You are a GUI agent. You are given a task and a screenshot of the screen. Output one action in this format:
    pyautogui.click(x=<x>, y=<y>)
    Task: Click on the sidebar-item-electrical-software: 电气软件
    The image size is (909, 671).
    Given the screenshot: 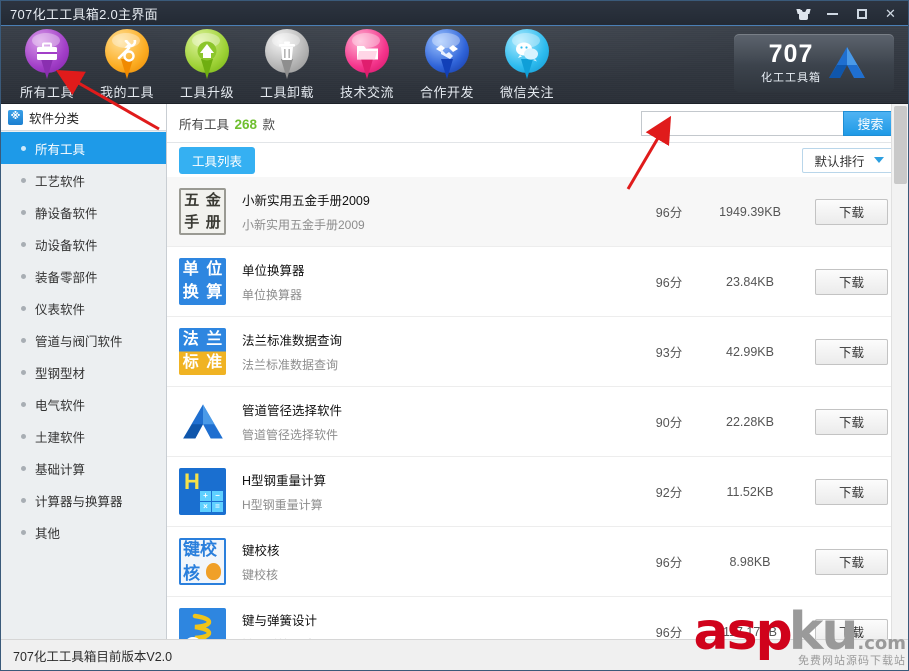 What is the action you would take?
    pyautogui.click(x=83, y=404)
    